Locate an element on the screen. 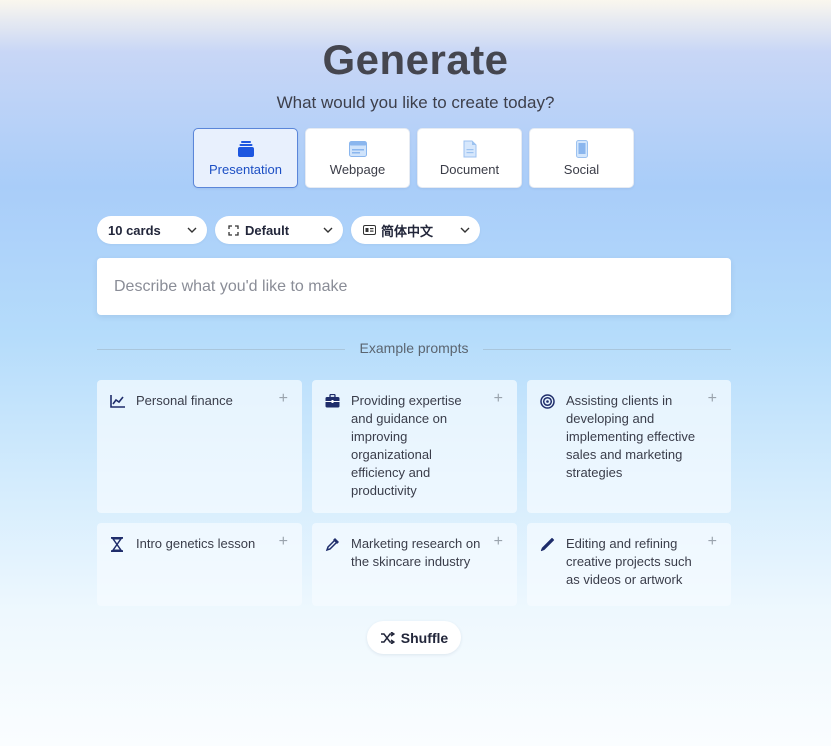 The width and height of the screenshot is (831, 746). translate-icon is located at coordinates (369, 230).